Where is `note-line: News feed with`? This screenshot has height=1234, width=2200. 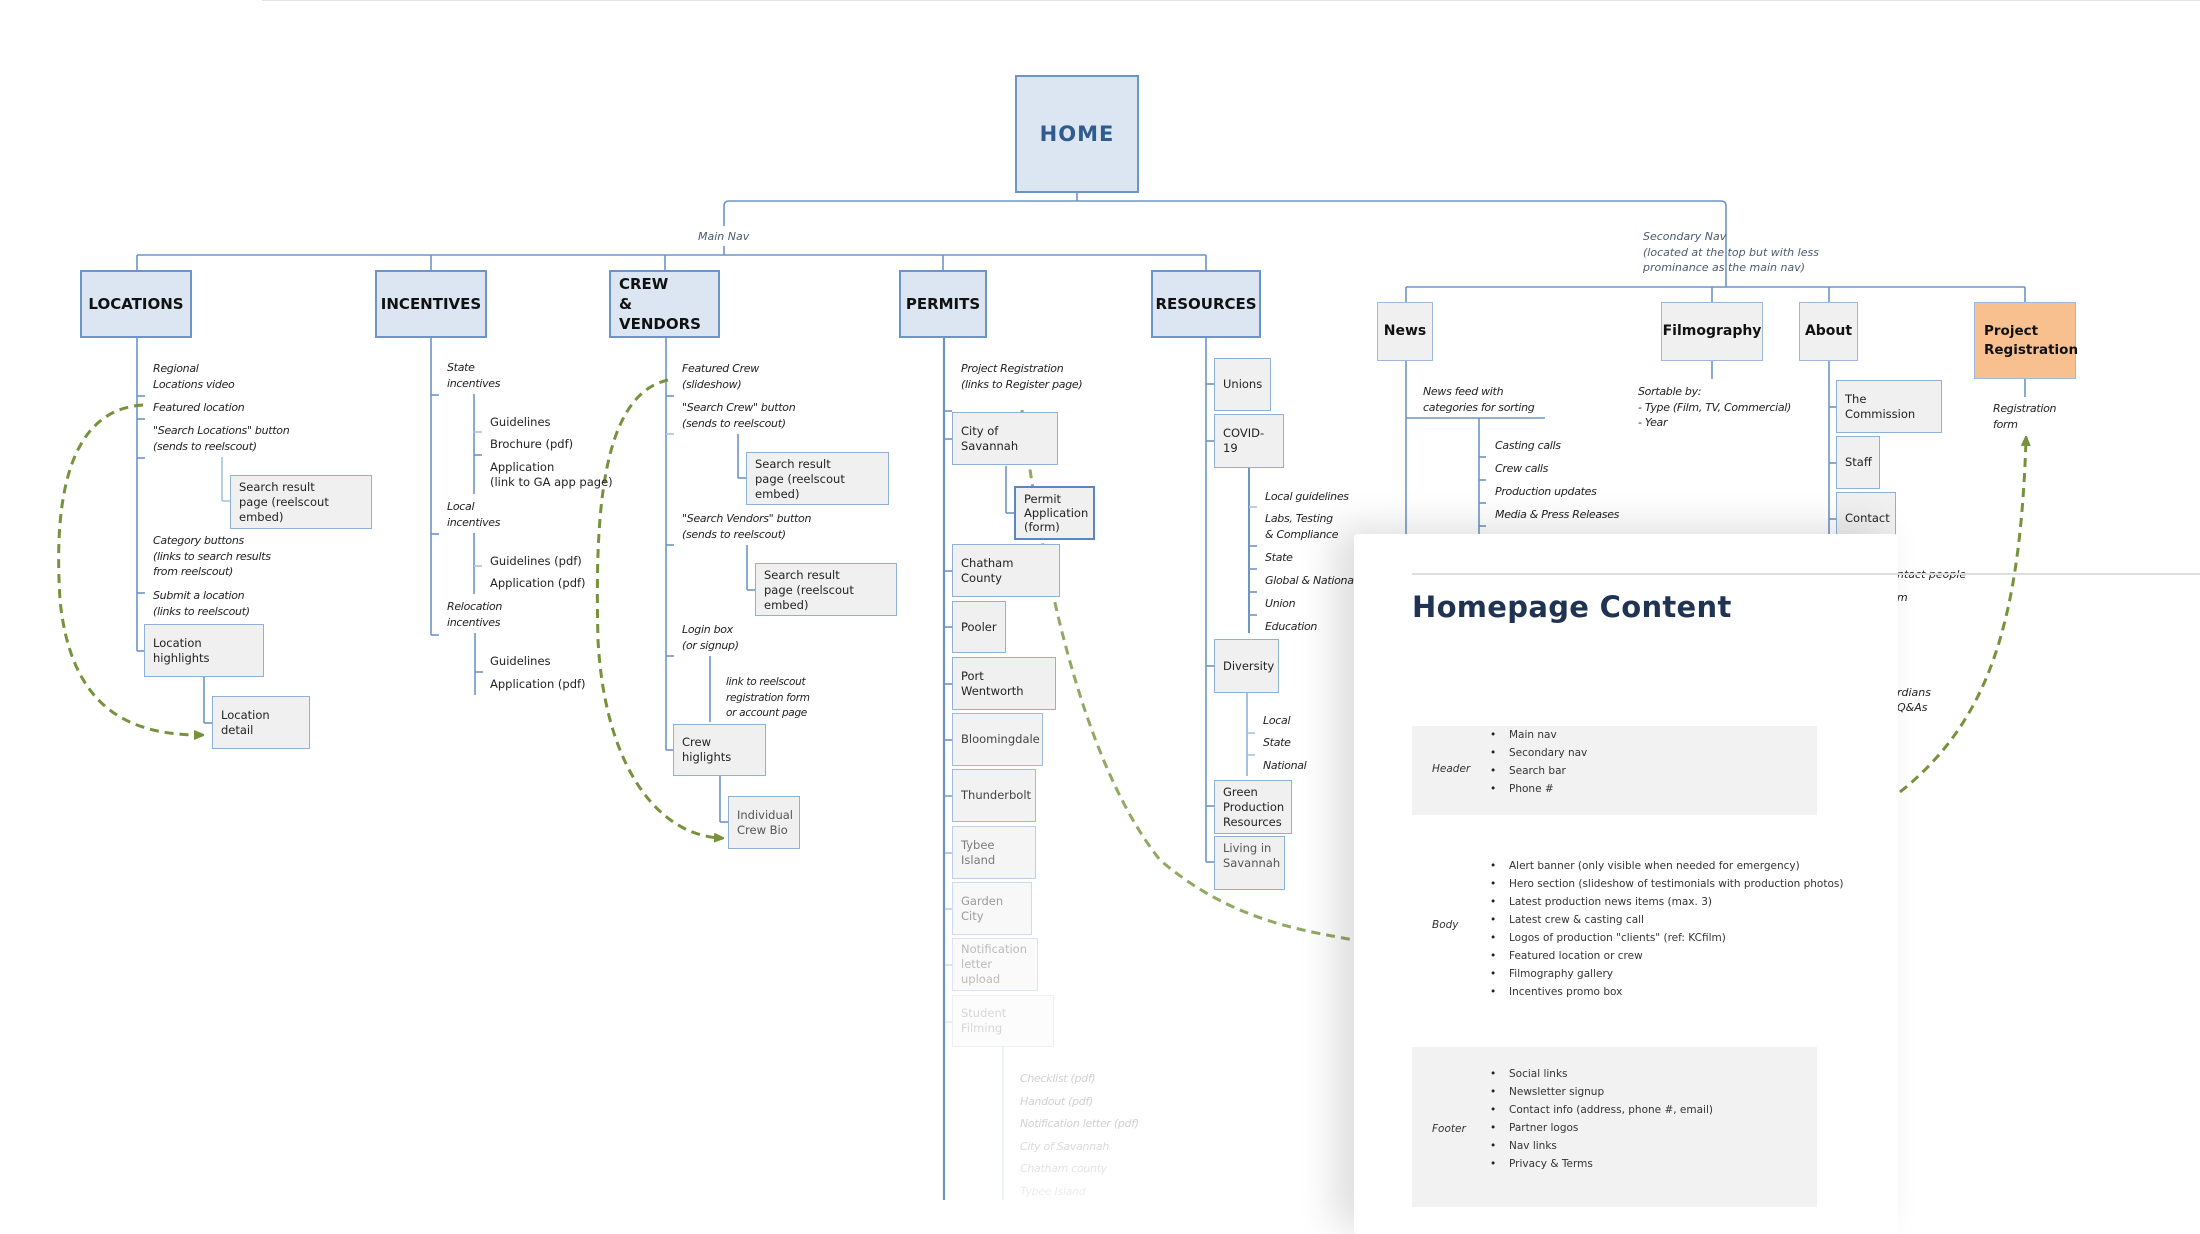
note-line: News feed with is located at coordinates (1463, 391).